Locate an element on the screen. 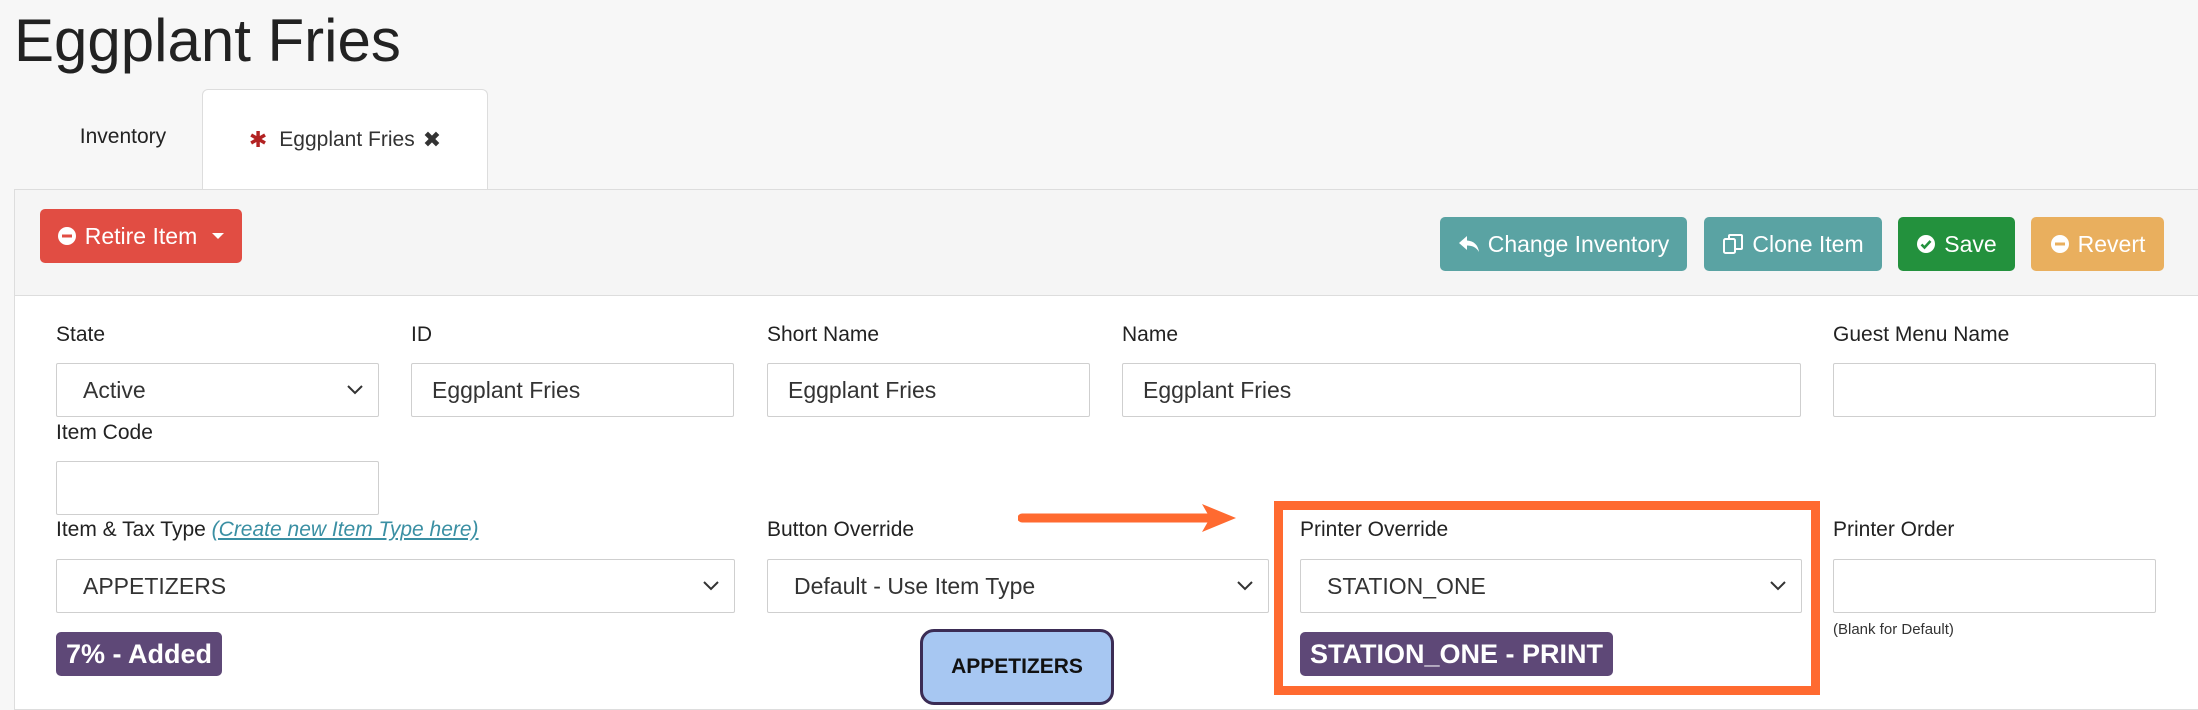  annotation-arrow-icon is located at coordinates (1127, 518).